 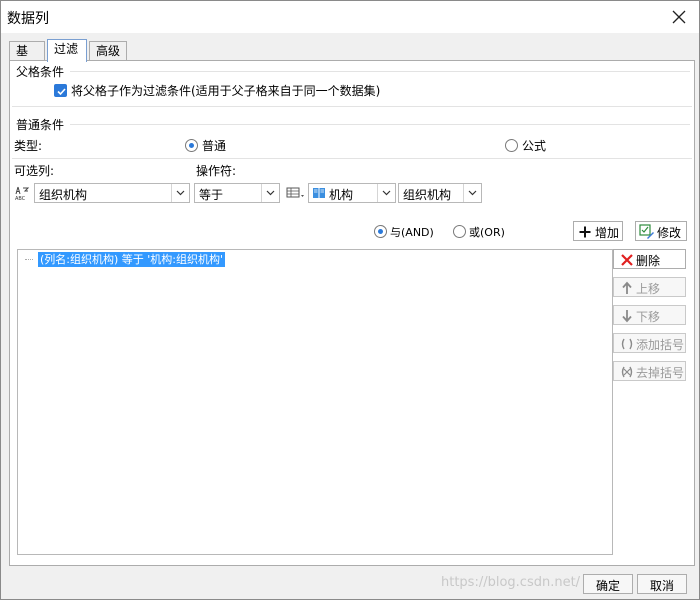 I want to click on move-down-button-label: 下移, so click(x=648, y=317).